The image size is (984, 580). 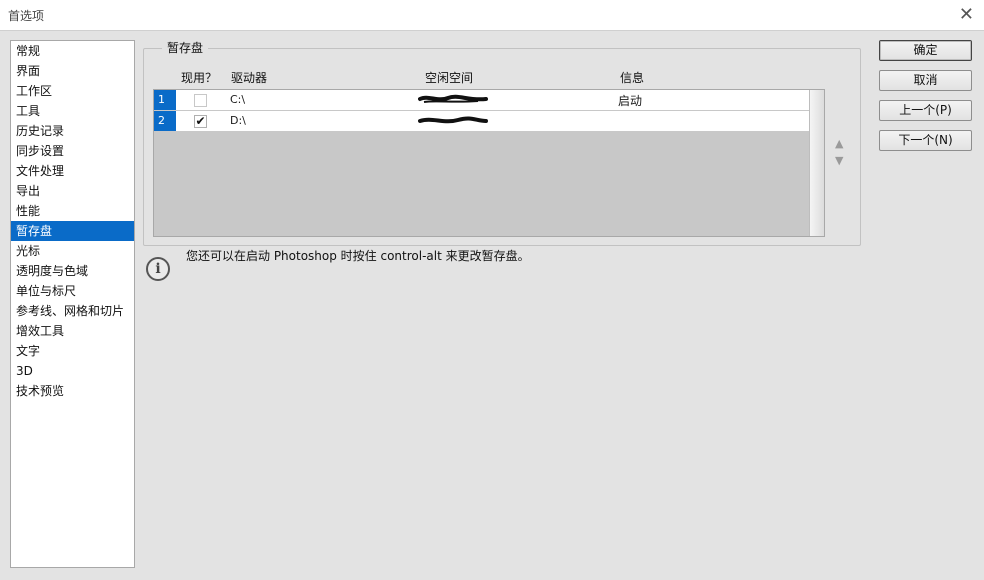 I want to click on group-title: 暂存盘, so click(x=185, y=47).